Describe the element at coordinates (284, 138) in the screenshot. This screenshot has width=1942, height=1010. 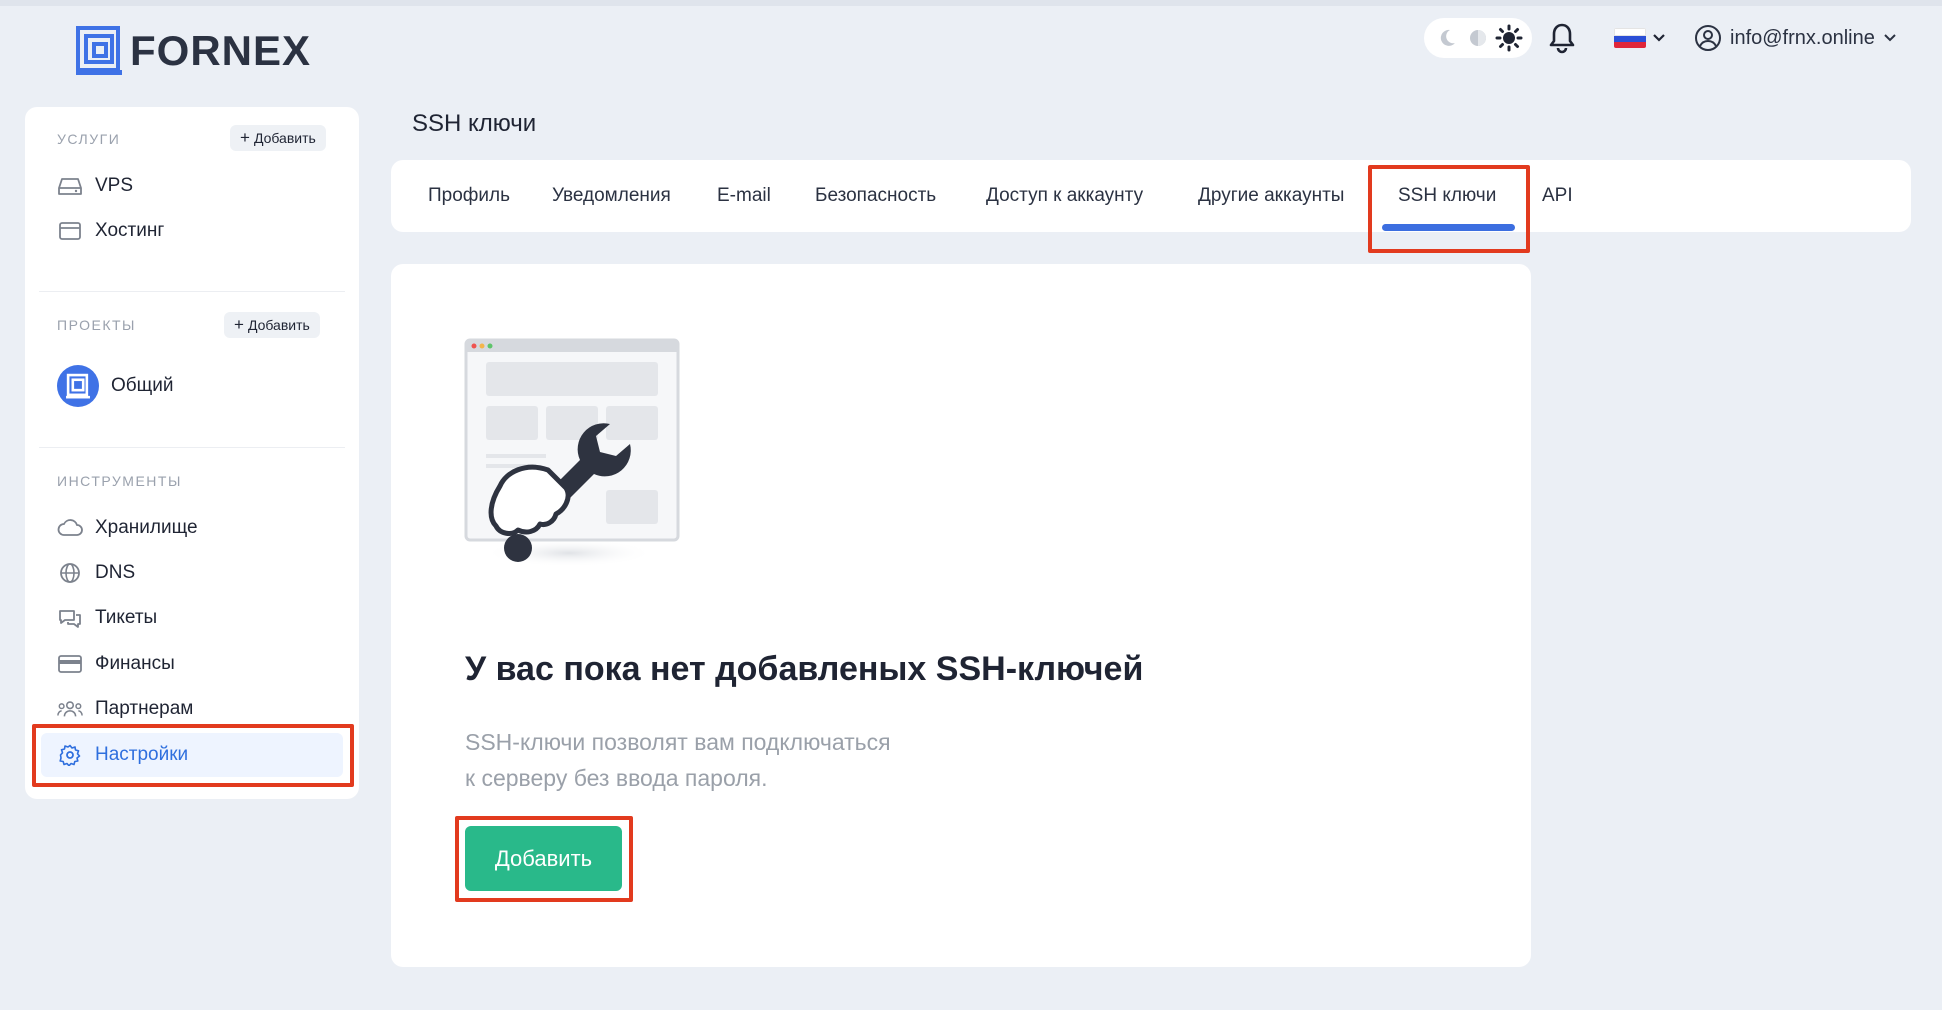
I see `add-service-label: Добавить` at that location.